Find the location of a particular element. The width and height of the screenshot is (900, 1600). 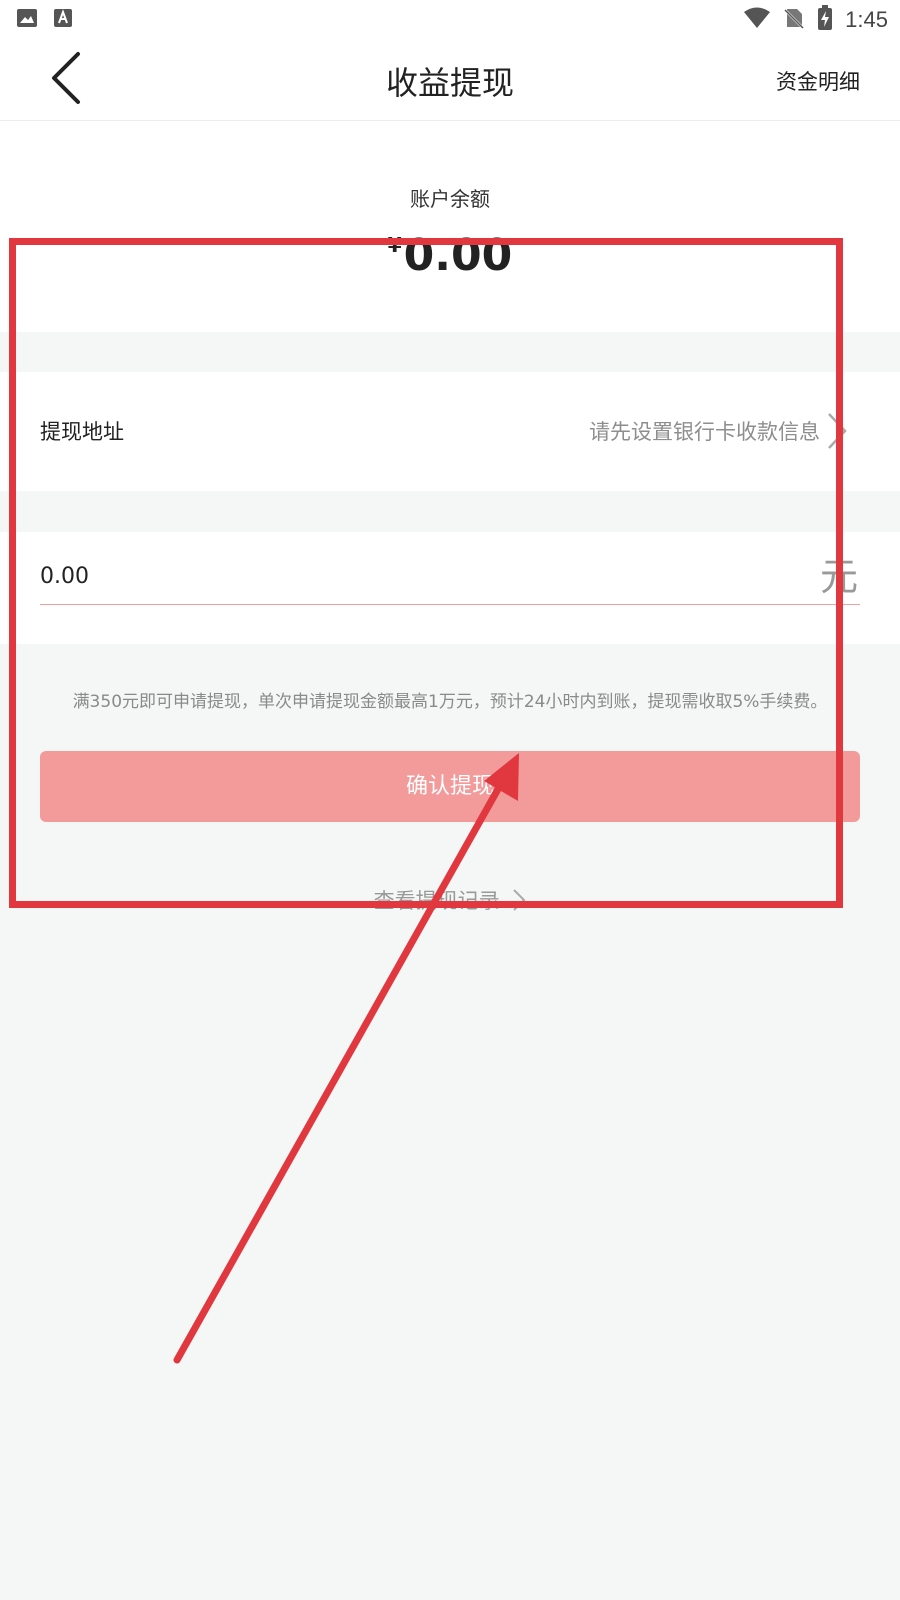

withdraw-history-link: 查看提现记录 is located at coordinates (450, 900).